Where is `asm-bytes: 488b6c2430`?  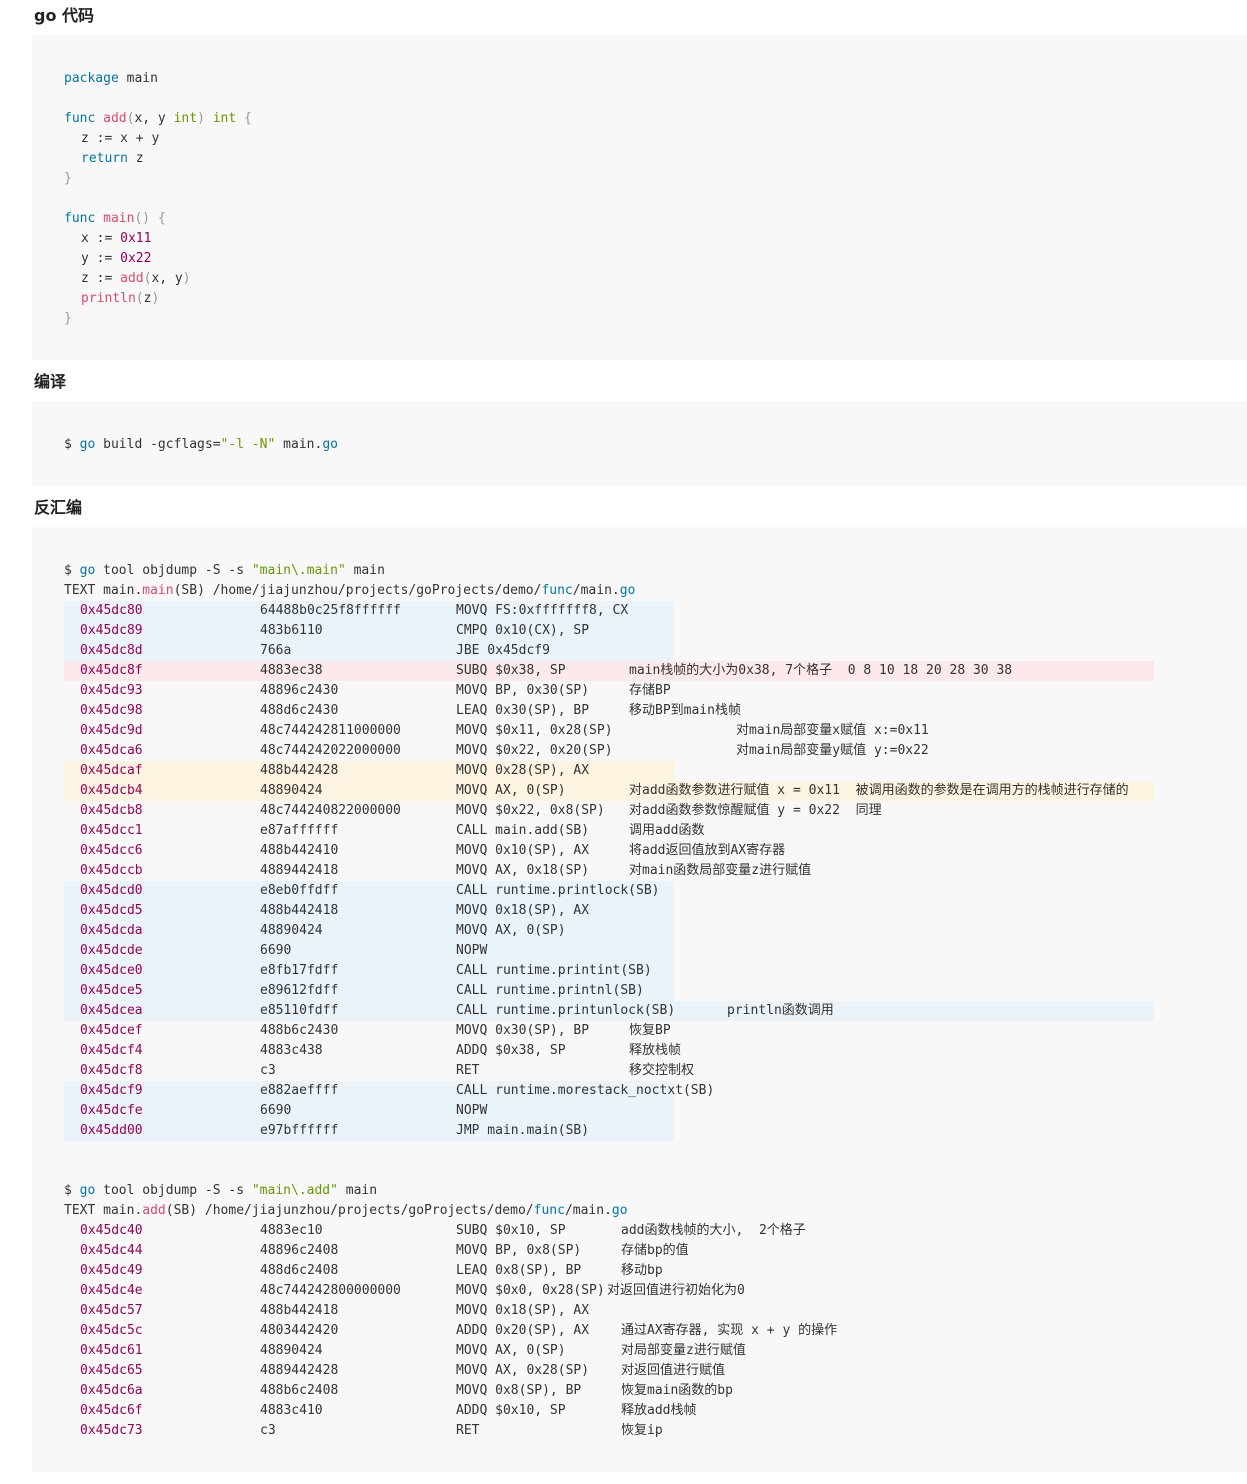 asm-bytes: 488b6c2430 is located at coordinates (299, 1030).